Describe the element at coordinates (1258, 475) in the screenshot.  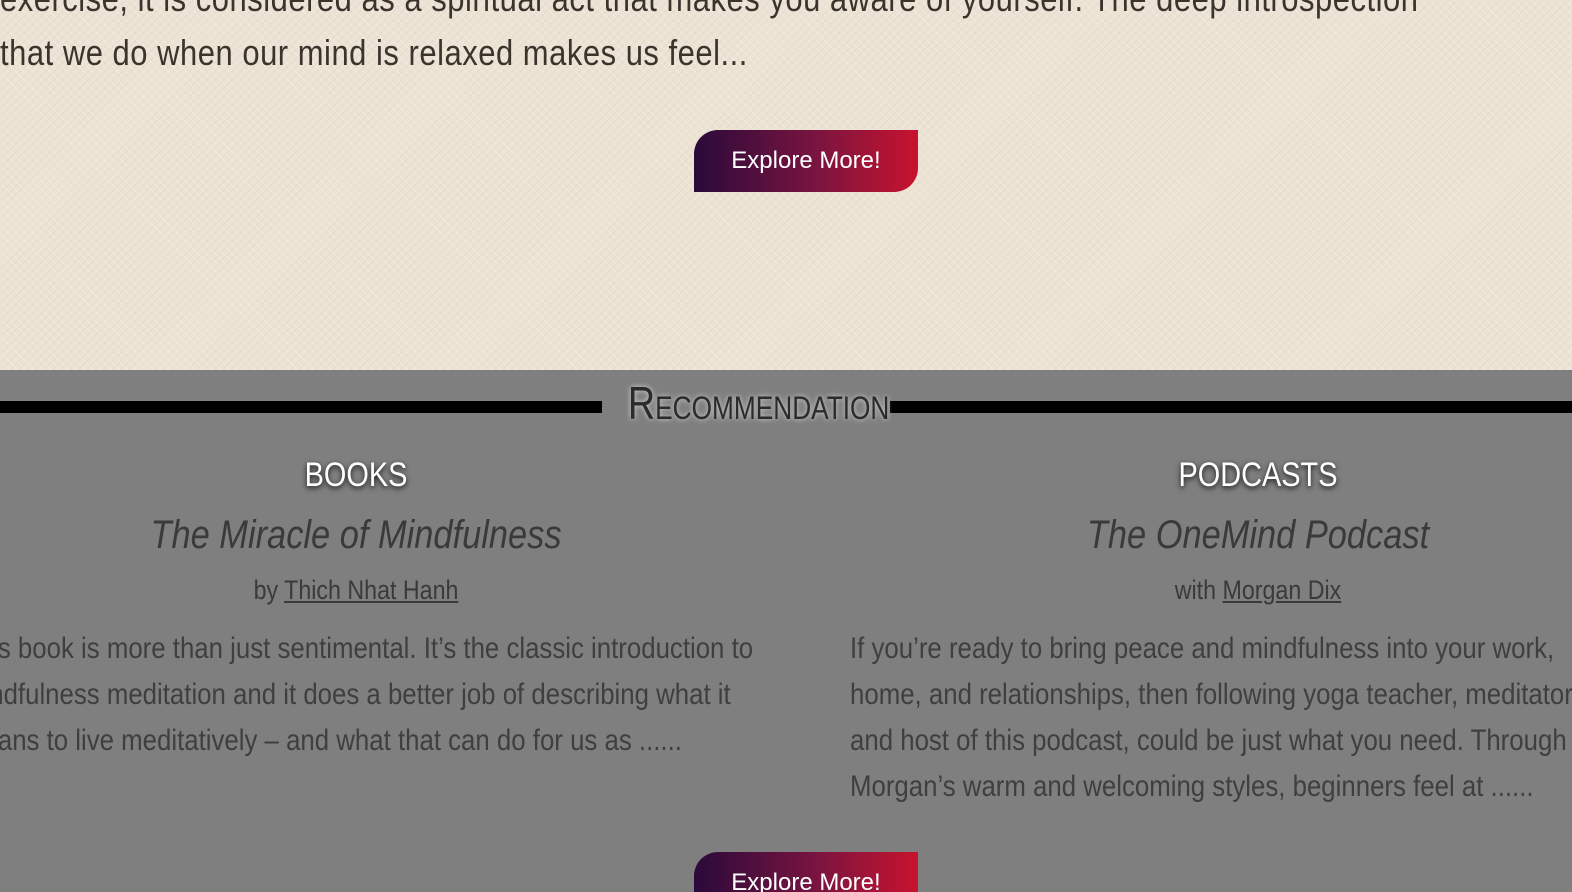
I see `podcasts-heading: PODCASTS` at that location.